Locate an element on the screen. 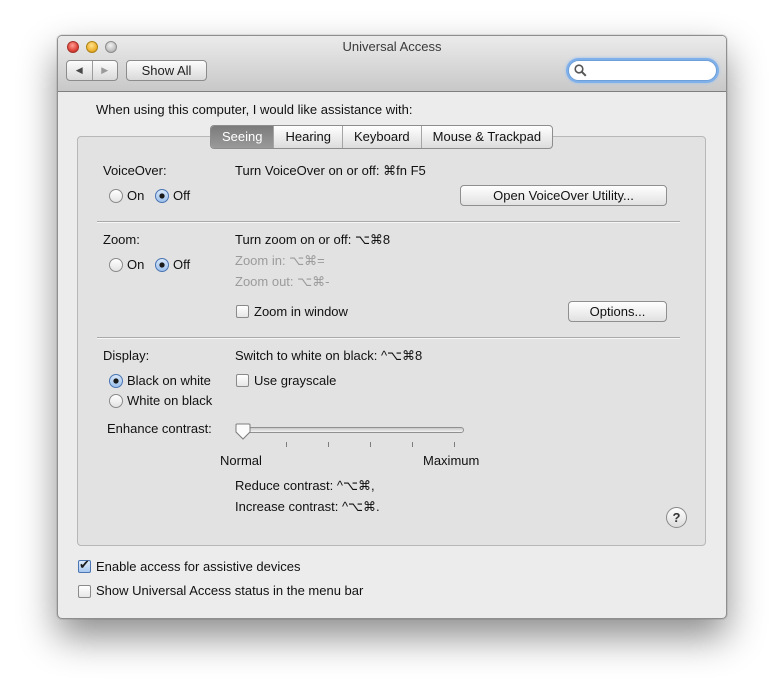 The image size is (782, 697). zoom-on-radio is located at coordinates (116, 265).